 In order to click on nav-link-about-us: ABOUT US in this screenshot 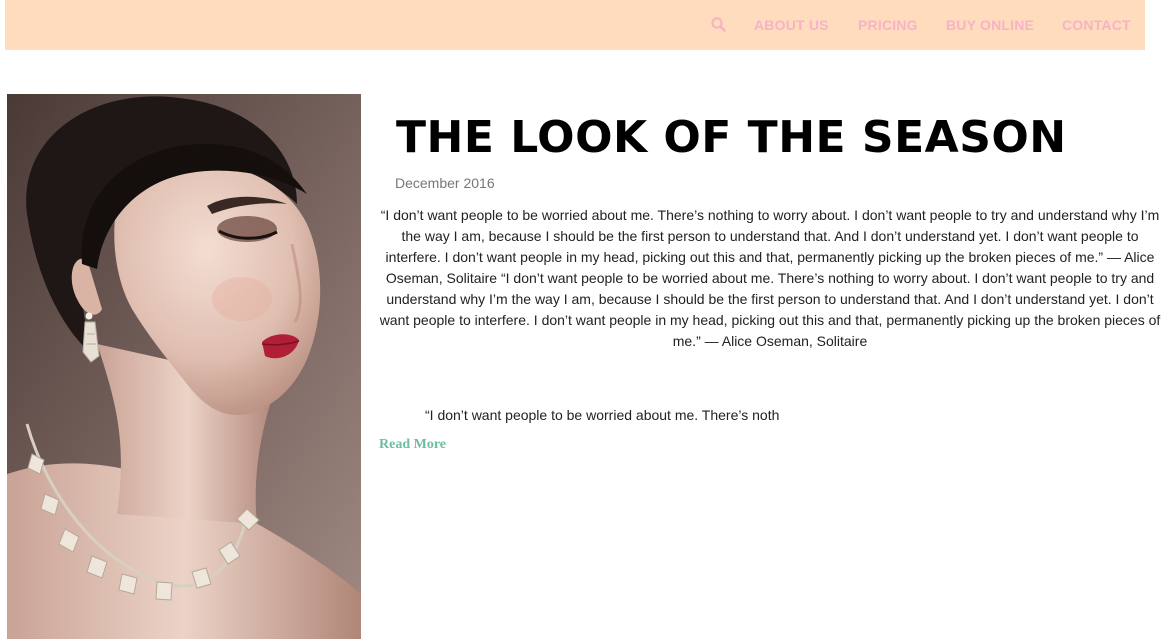, I will do `click(791, 25)`.